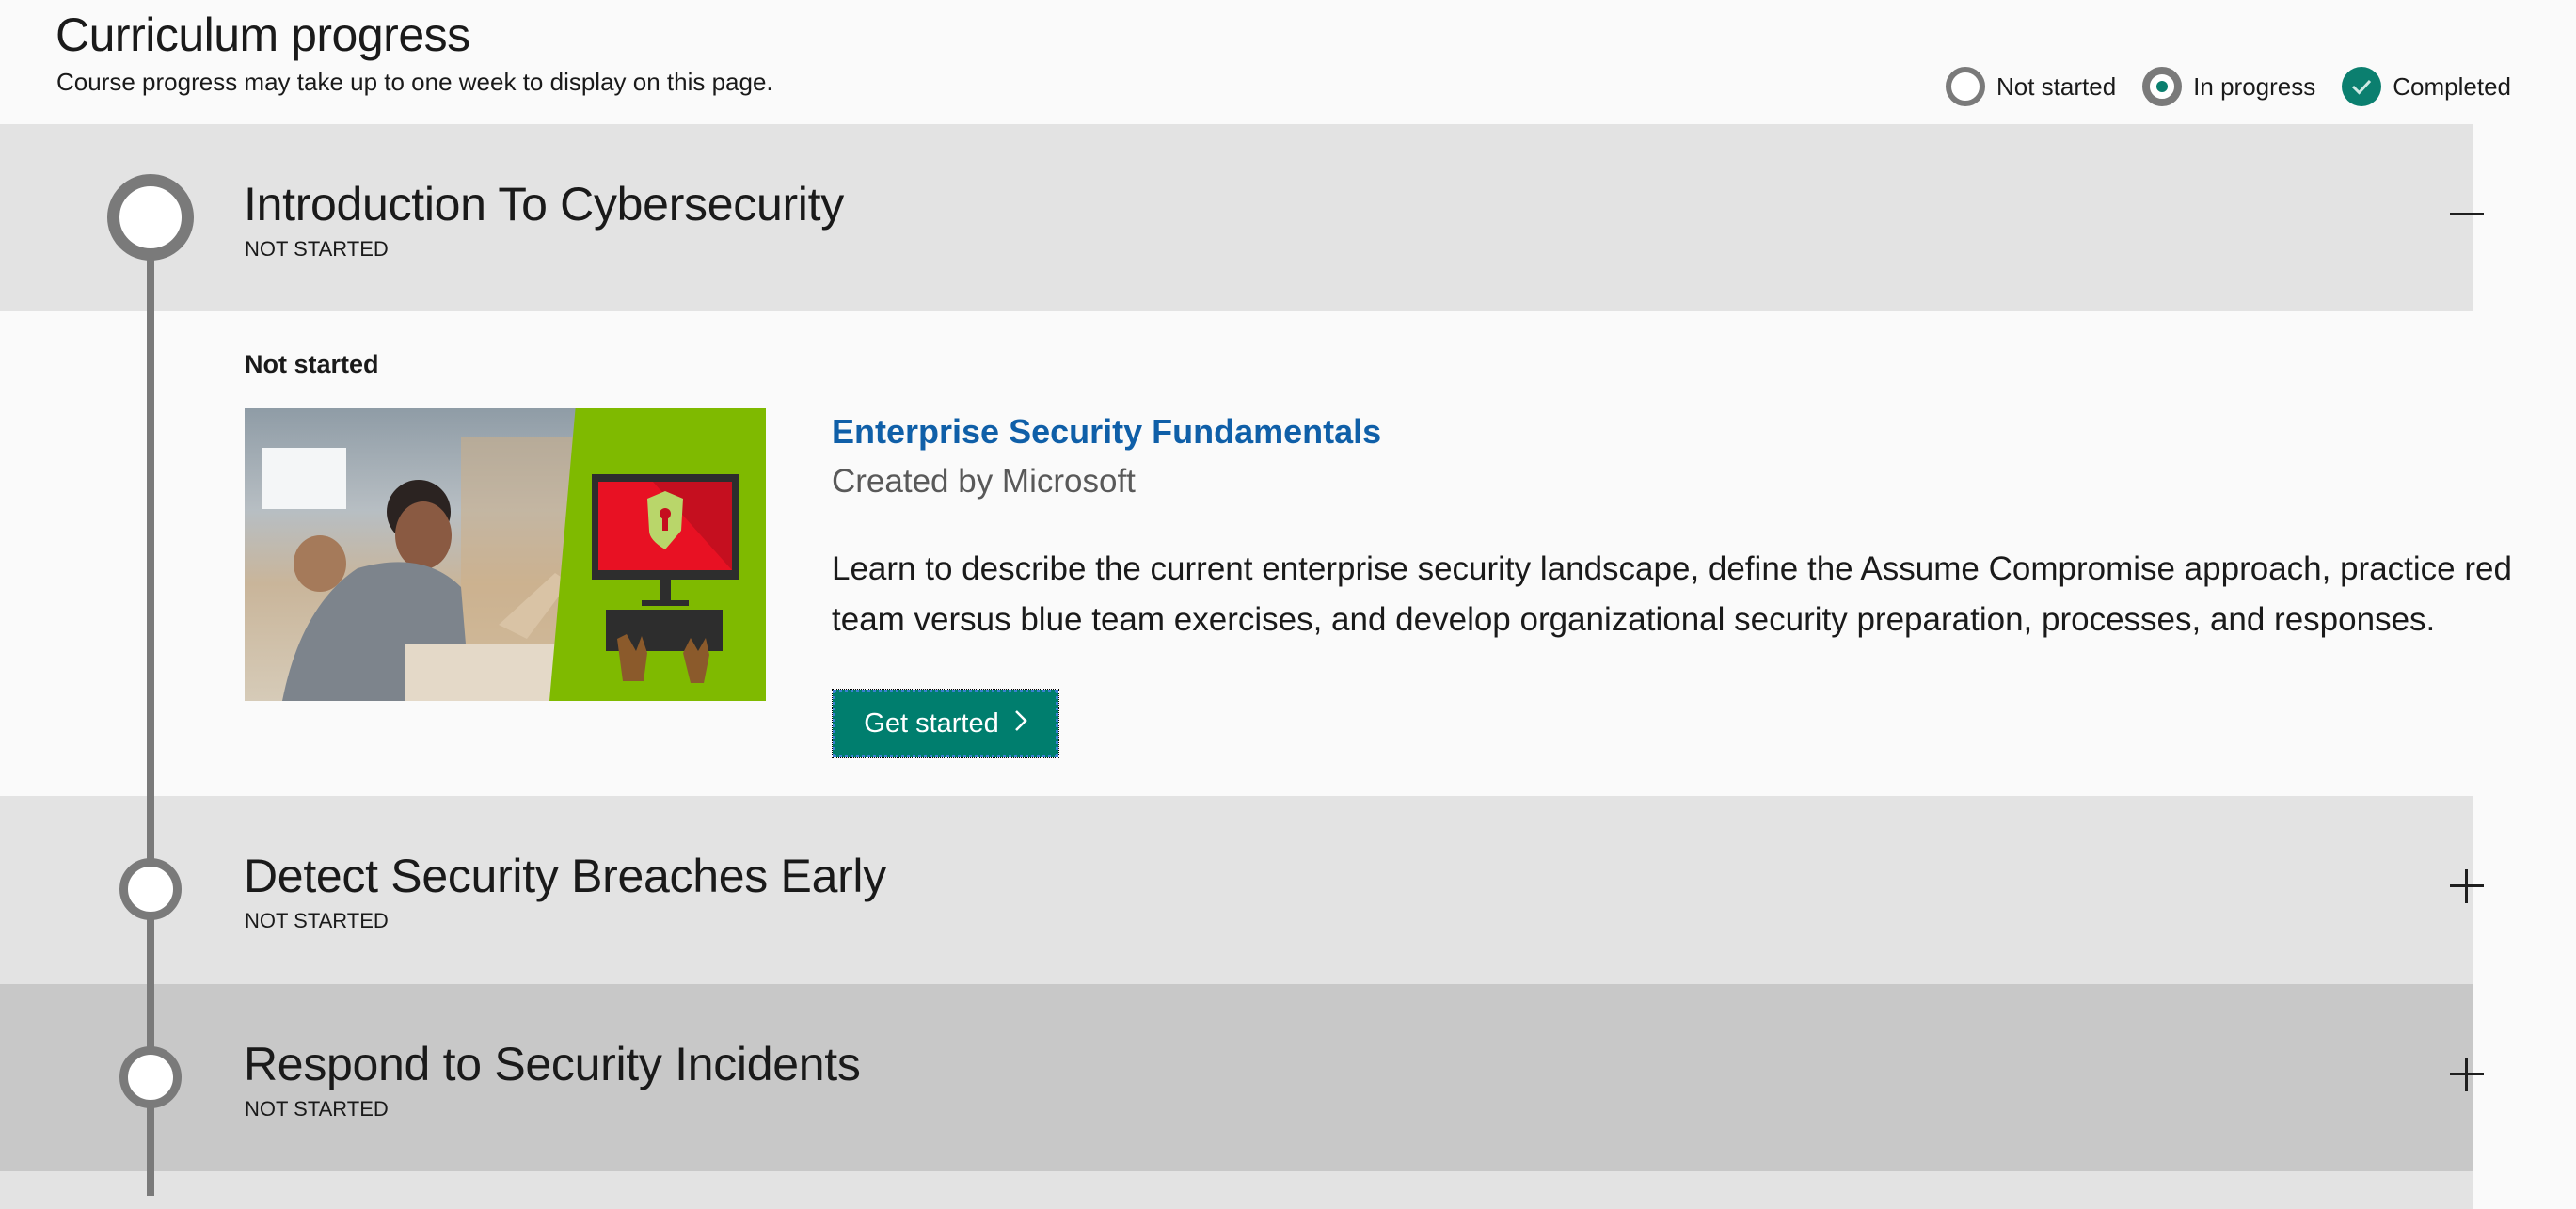  What do you see at coordinates (1966, 86) in the screenshot?
I see `not-started-icon` at bounding box center [1966, 86].